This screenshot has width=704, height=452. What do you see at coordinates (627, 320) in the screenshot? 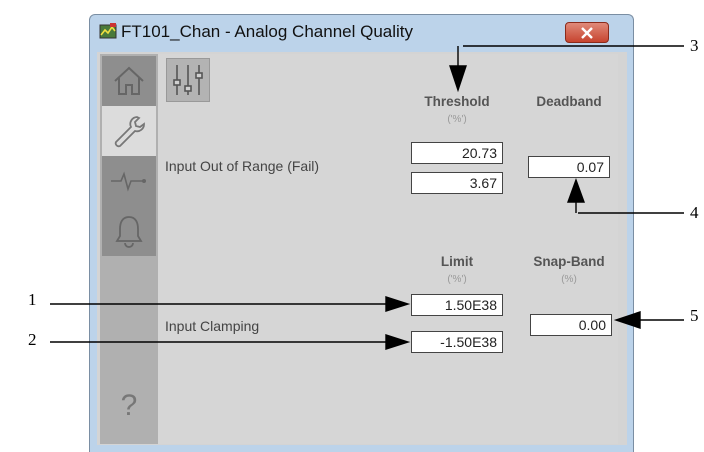
I see `callout-5-arrowhead` at bounding box center [627, 320].